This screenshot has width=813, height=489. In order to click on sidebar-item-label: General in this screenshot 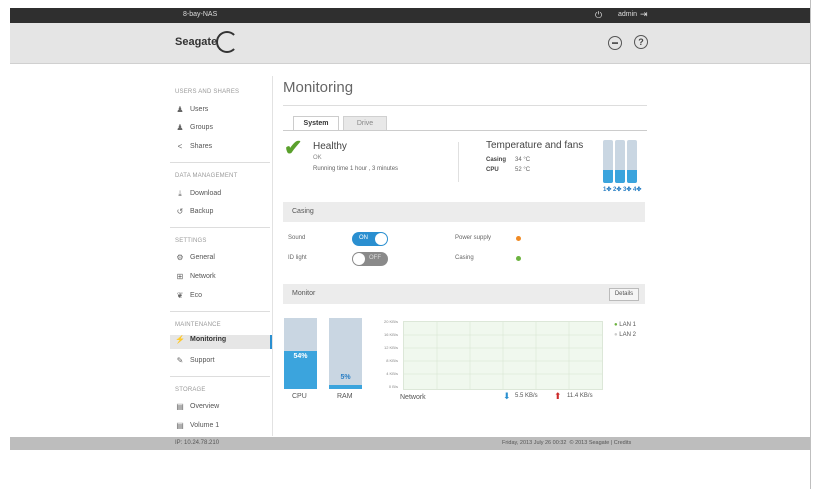, I will do `click(202, 257)`.